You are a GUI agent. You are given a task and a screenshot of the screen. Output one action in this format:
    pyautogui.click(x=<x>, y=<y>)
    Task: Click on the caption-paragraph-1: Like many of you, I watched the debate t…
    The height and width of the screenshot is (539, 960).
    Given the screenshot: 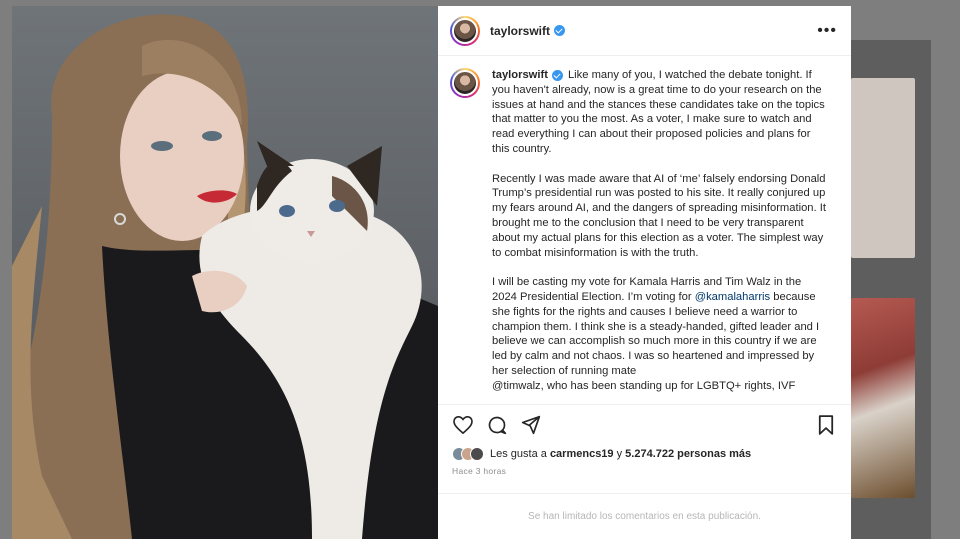 What is the action you would take?
    pyautogui.click(x=658, y=112)
    